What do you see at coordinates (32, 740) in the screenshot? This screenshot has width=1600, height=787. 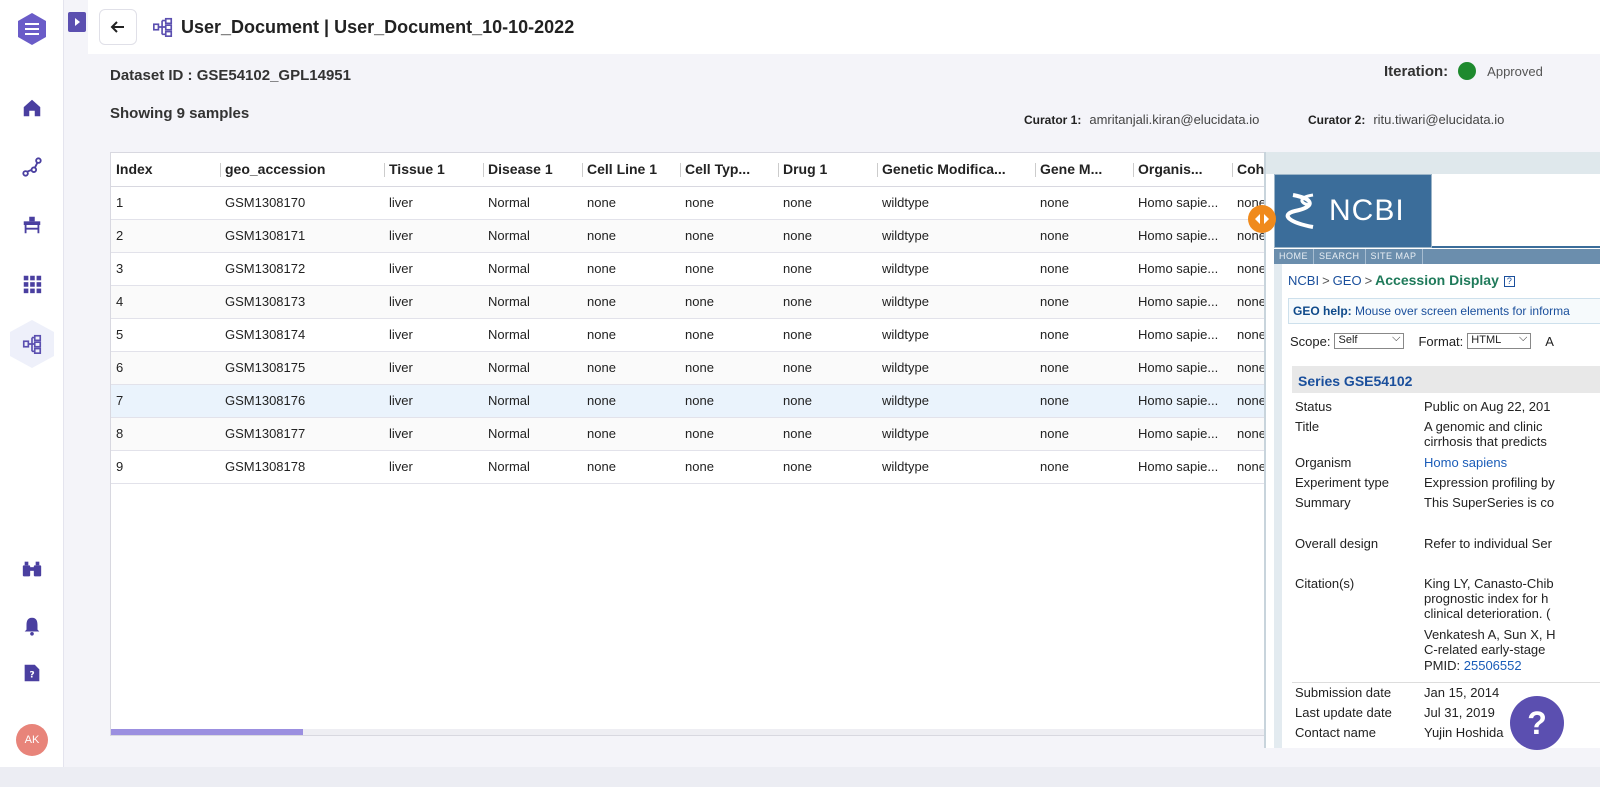 I see `avatar: AK` at bounding box center [32, 740].